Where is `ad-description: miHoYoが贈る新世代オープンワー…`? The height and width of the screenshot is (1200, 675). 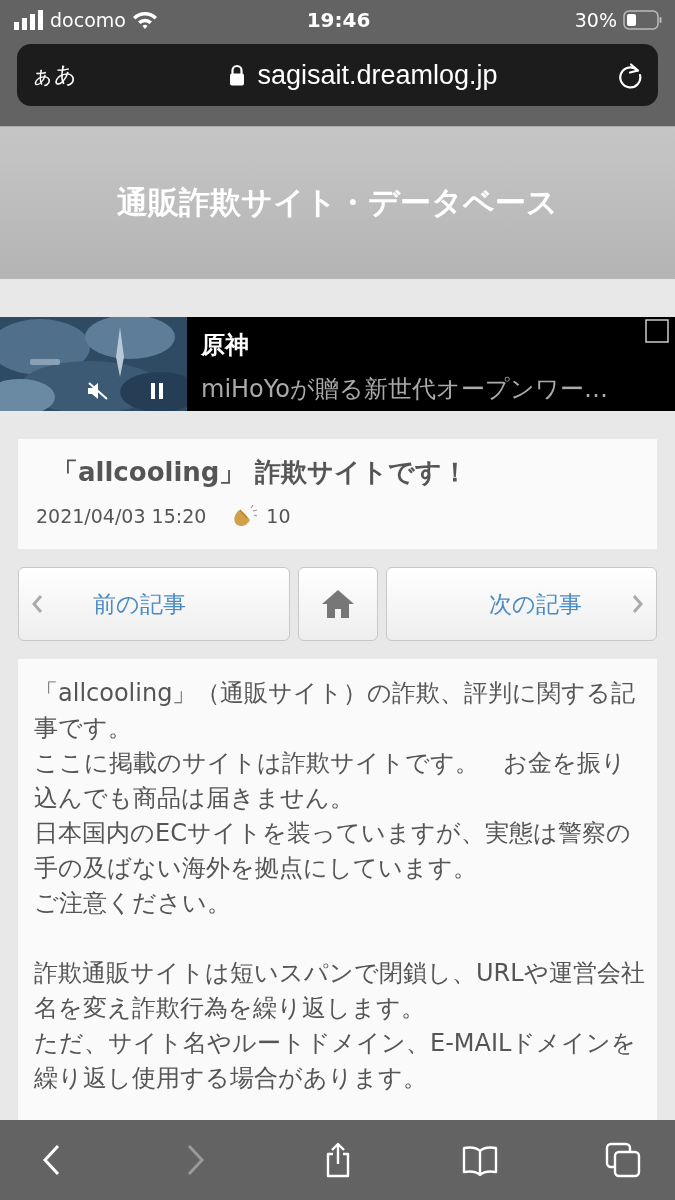
ad-description: miHoYoが贈る新世代オープンワー… is located at coordinates (404, 389).